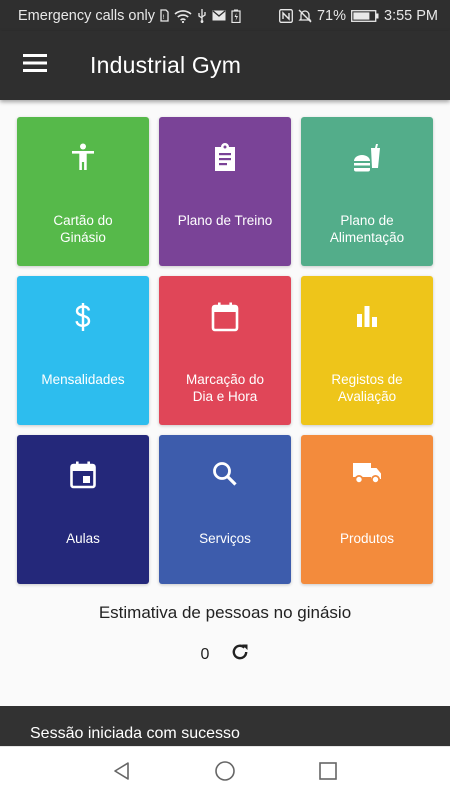 The image size is (450, 800). Describe the element at coordinates (411, 15) in the screenshot. I see `clock-time: 3:55 PM` at that location.